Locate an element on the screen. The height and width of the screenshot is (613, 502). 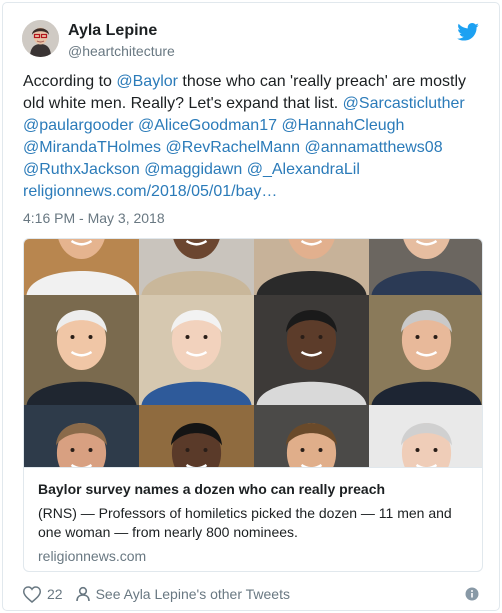
twitter-bird-icon is located at coordinates (468, 32).